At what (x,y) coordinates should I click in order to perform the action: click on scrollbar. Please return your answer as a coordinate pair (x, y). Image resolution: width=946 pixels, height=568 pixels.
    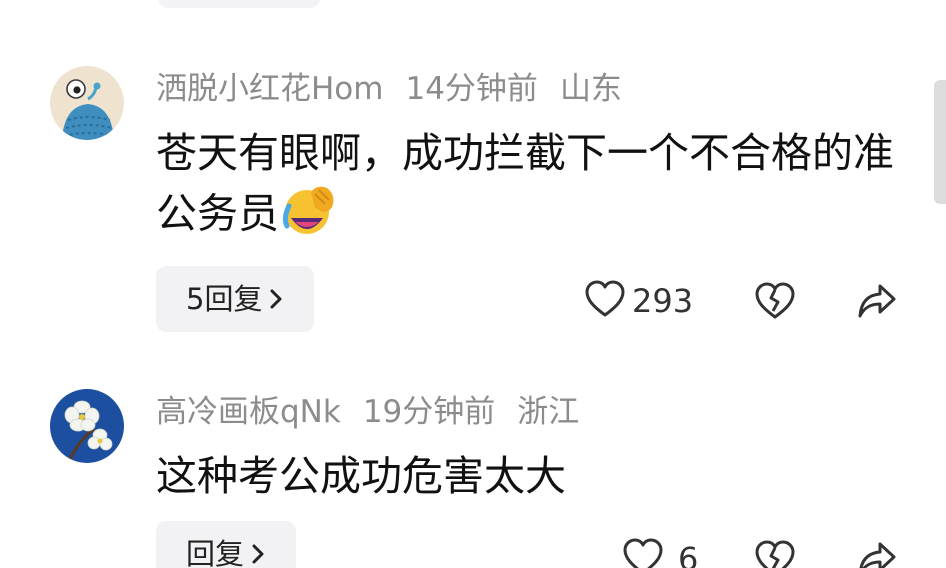
    Looking at the image, I should click on (940, 142).